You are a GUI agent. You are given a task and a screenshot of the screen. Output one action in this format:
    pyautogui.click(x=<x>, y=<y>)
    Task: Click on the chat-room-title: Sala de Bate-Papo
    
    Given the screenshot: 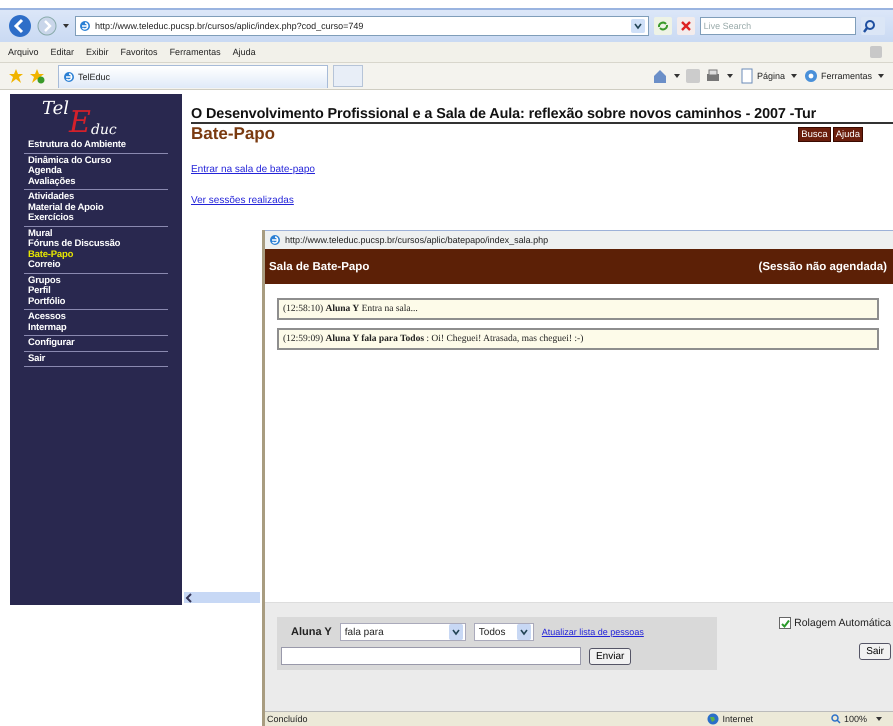 What is the action you would take?
    pyautogui.click(x=319, y=266)
    